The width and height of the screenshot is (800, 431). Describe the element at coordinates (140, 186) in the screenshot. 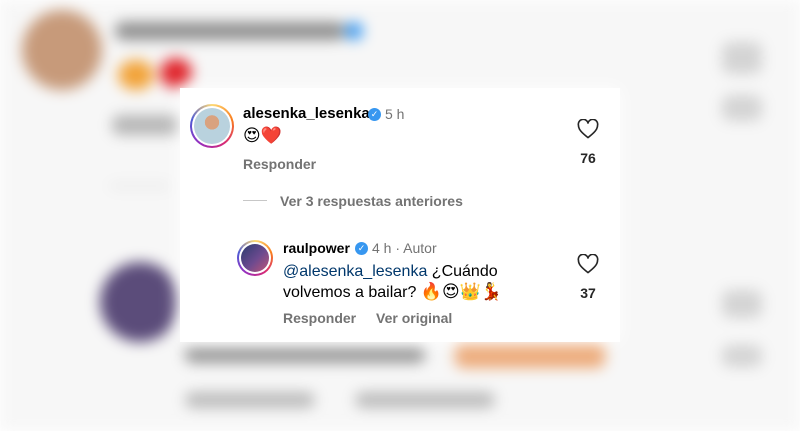

I see `blurred-divider` at that location.